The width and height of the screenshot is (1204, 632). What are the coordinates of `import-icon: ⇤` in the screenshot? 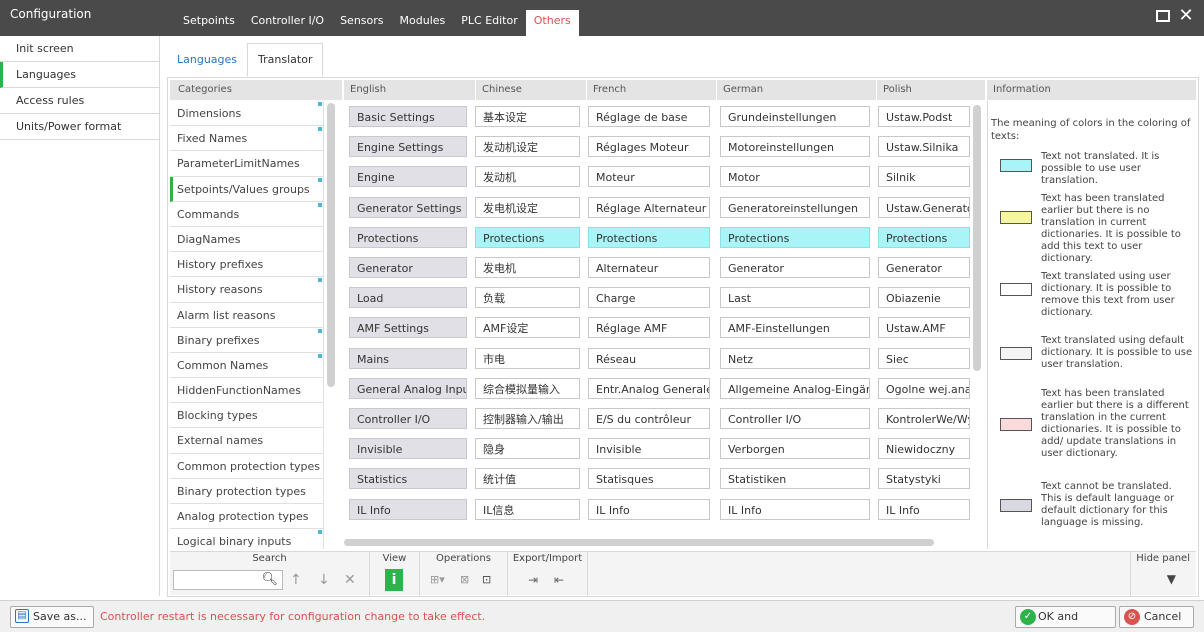 It's located at (559, 580).